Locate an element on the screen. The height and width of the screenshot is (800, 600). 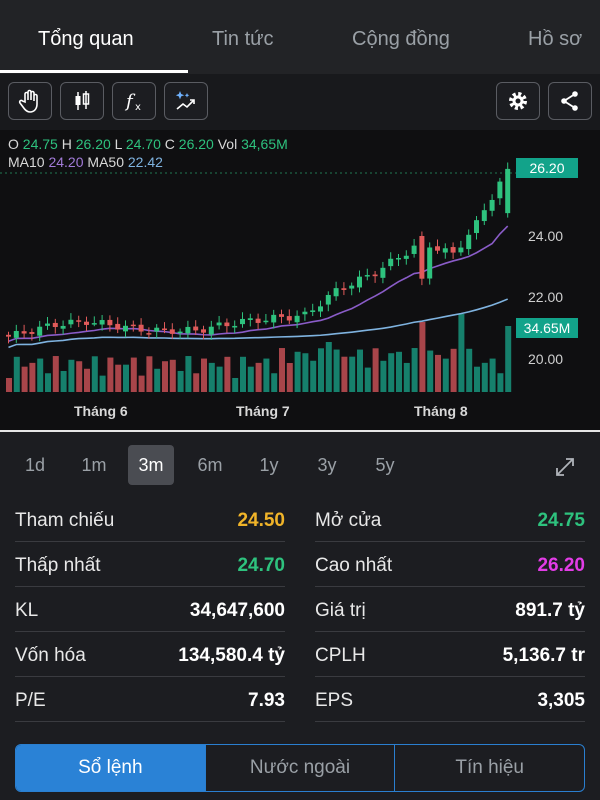
timeframe-6m: 6m is located at coordinates (210, 465).